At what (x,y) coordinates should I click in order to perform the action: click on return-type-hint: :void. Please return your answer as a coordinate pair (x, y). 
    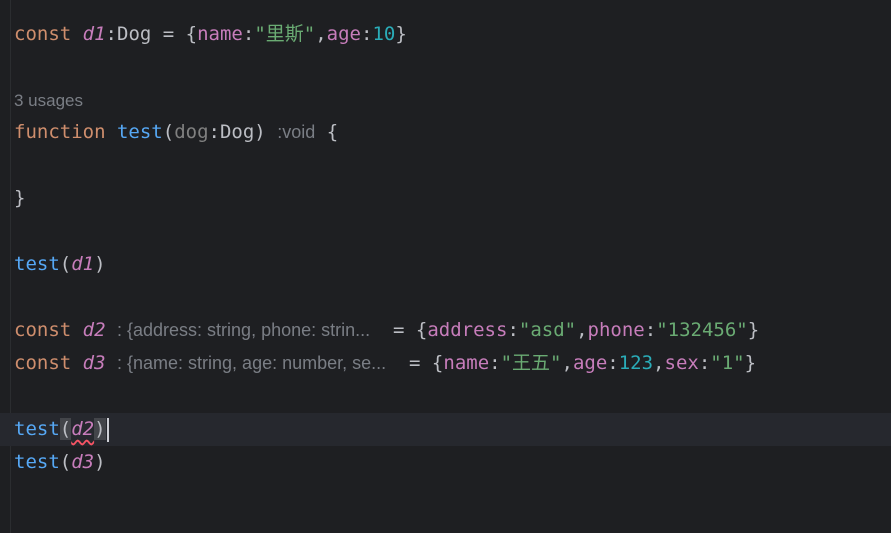
    Looking at the image, I should click on (296, 132).